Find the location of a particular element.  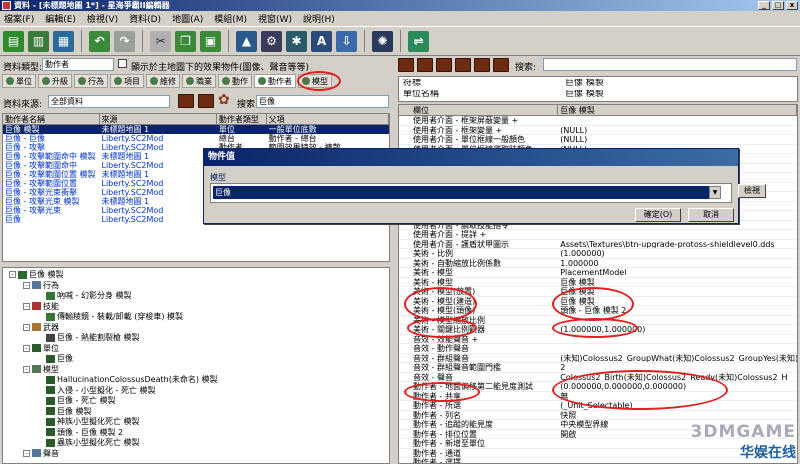

field-row: 使用者介面 - 框架變量 + (NULL) is located at coordinates (598, 130).